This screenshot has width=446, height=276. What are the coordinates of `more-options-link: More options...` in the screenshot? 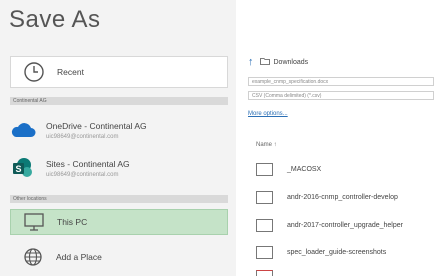 It's located at (268, 114).